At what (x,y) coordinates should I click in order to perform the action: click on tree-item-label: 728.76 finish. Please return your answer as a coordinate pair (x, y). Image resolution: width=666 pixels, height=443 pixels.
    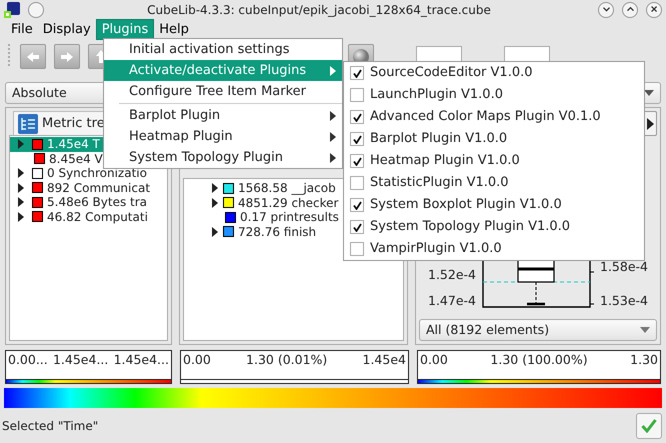
    Looking at the image, I should click on (277, 232).